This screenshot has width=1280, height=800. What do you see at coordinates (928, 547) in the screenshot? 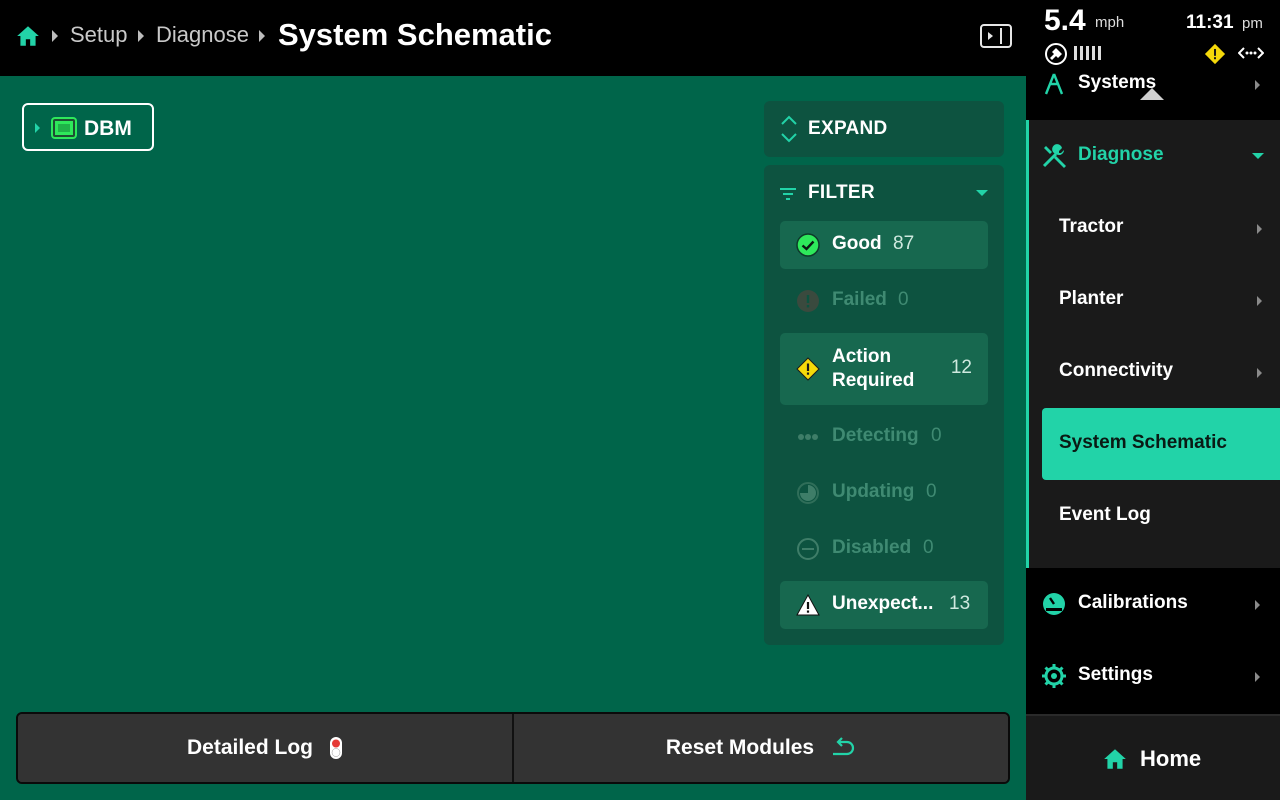
I see `filter-count-disabled: 0` at bounding box center [928, 547].